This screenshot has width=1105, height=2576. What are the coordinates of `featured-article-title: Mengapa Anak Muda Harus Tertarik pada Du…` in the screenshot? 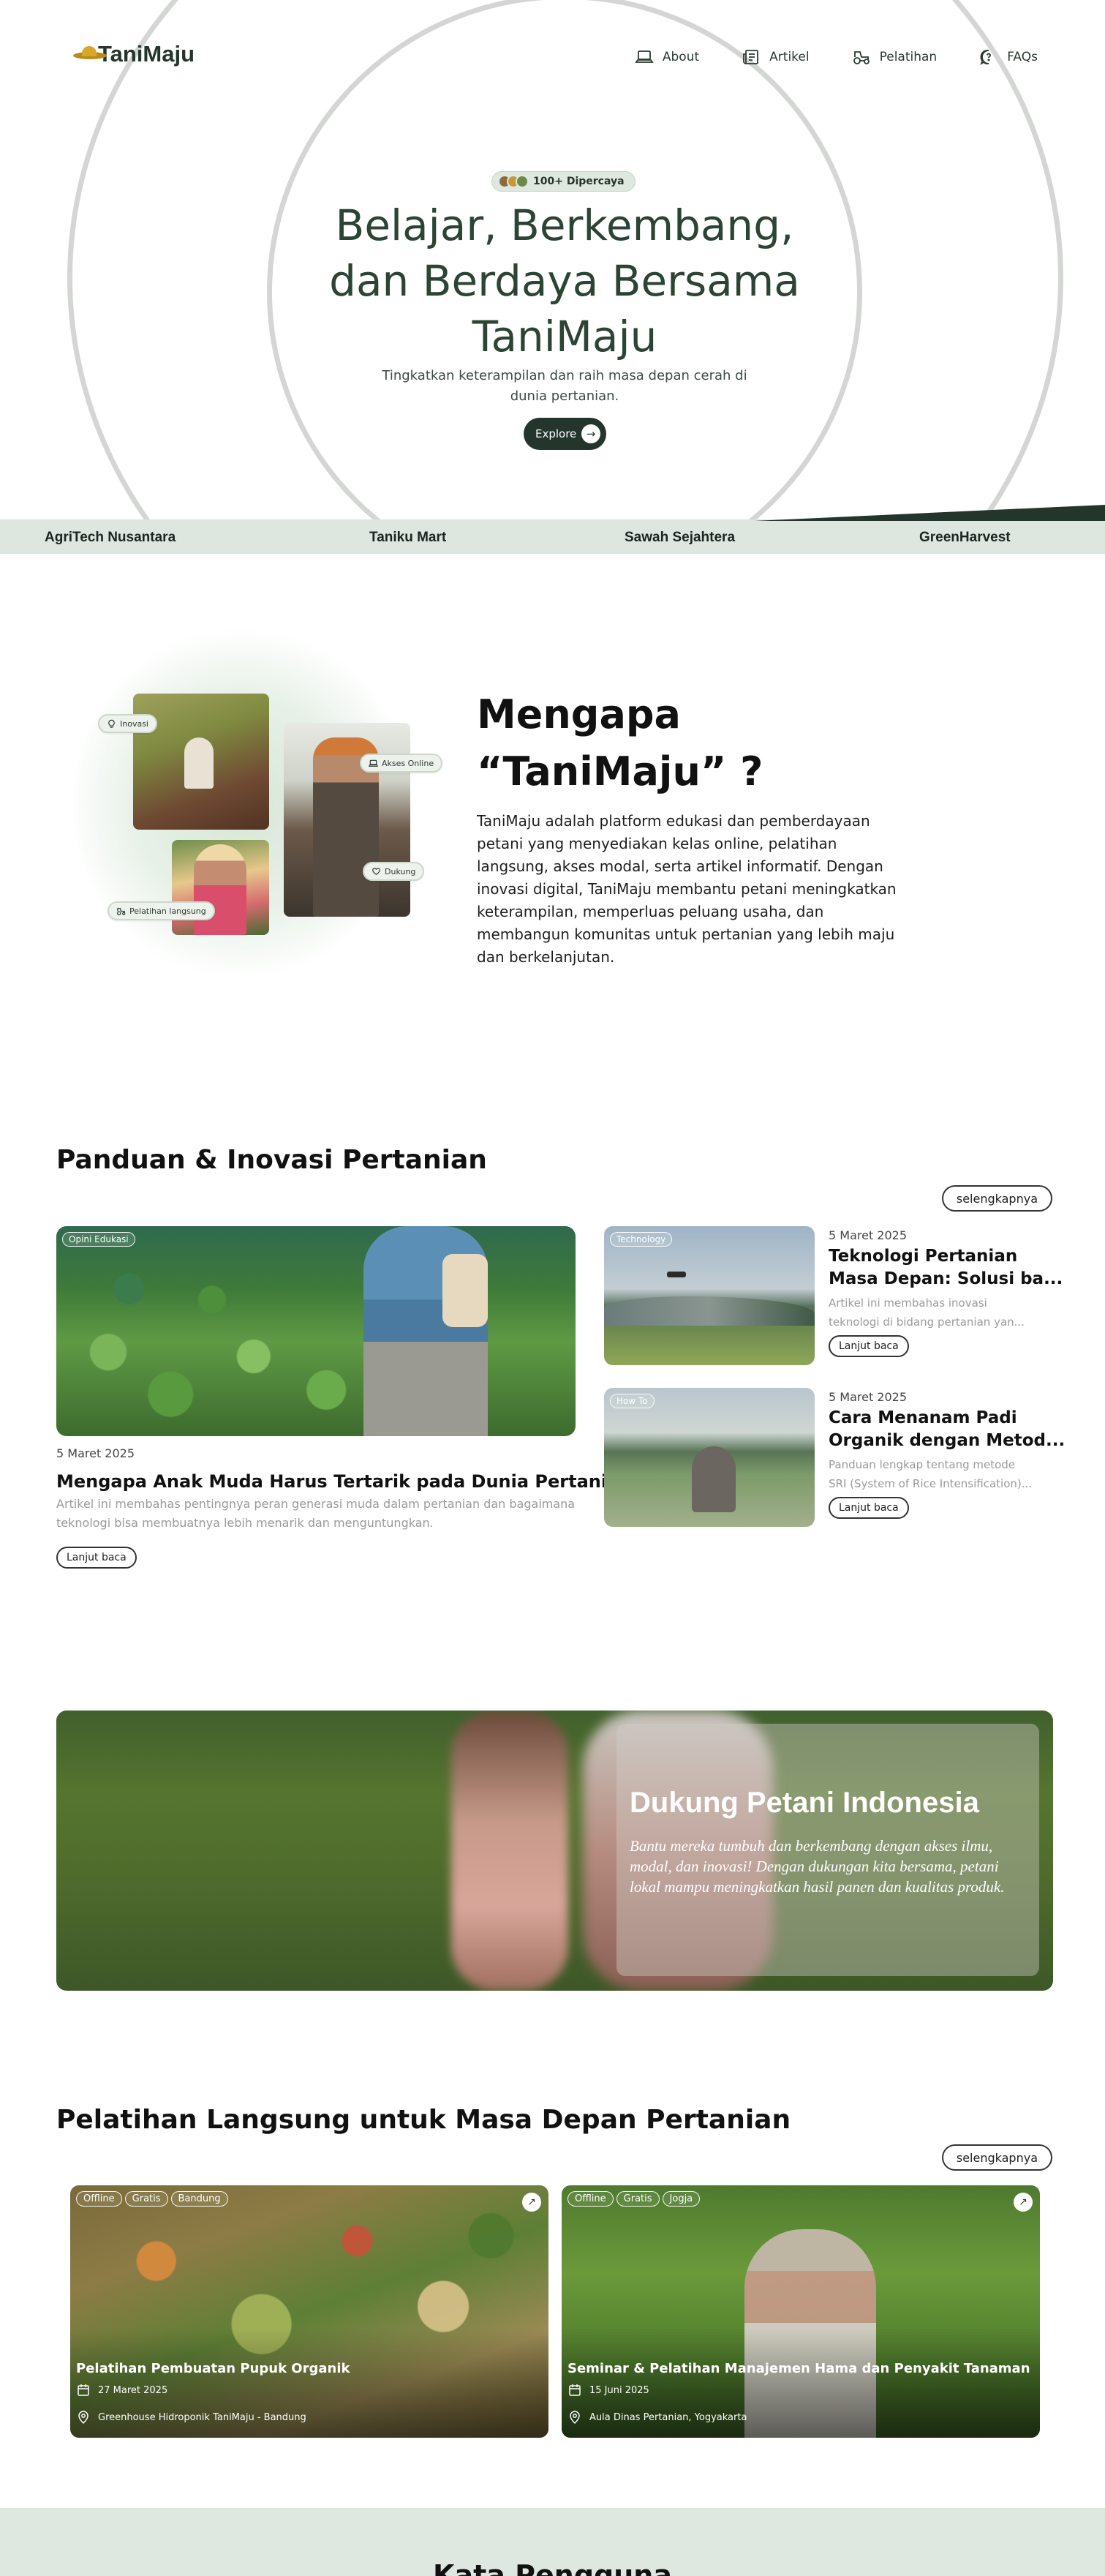 It's located at (348, 1481).